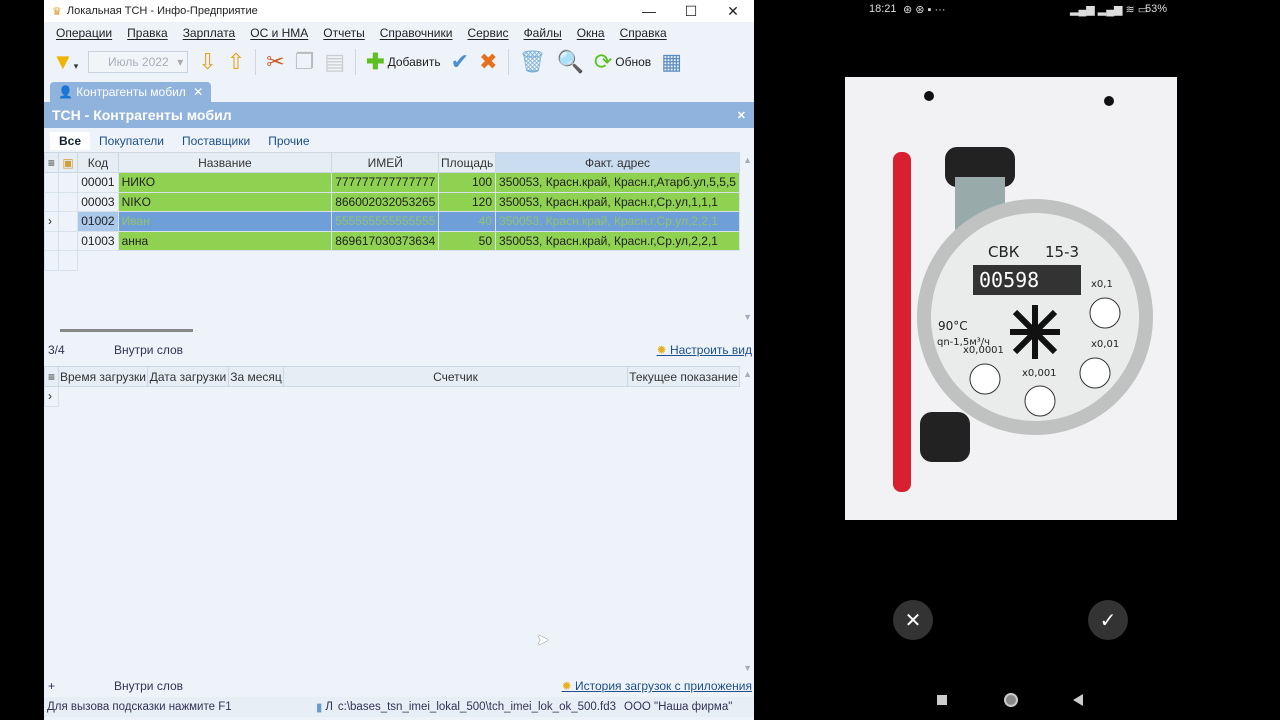  What do you see at coordinates (741, 115) in the screenshot?
I see `panel-close-icon: ✕` at bounding box center [741, 115].